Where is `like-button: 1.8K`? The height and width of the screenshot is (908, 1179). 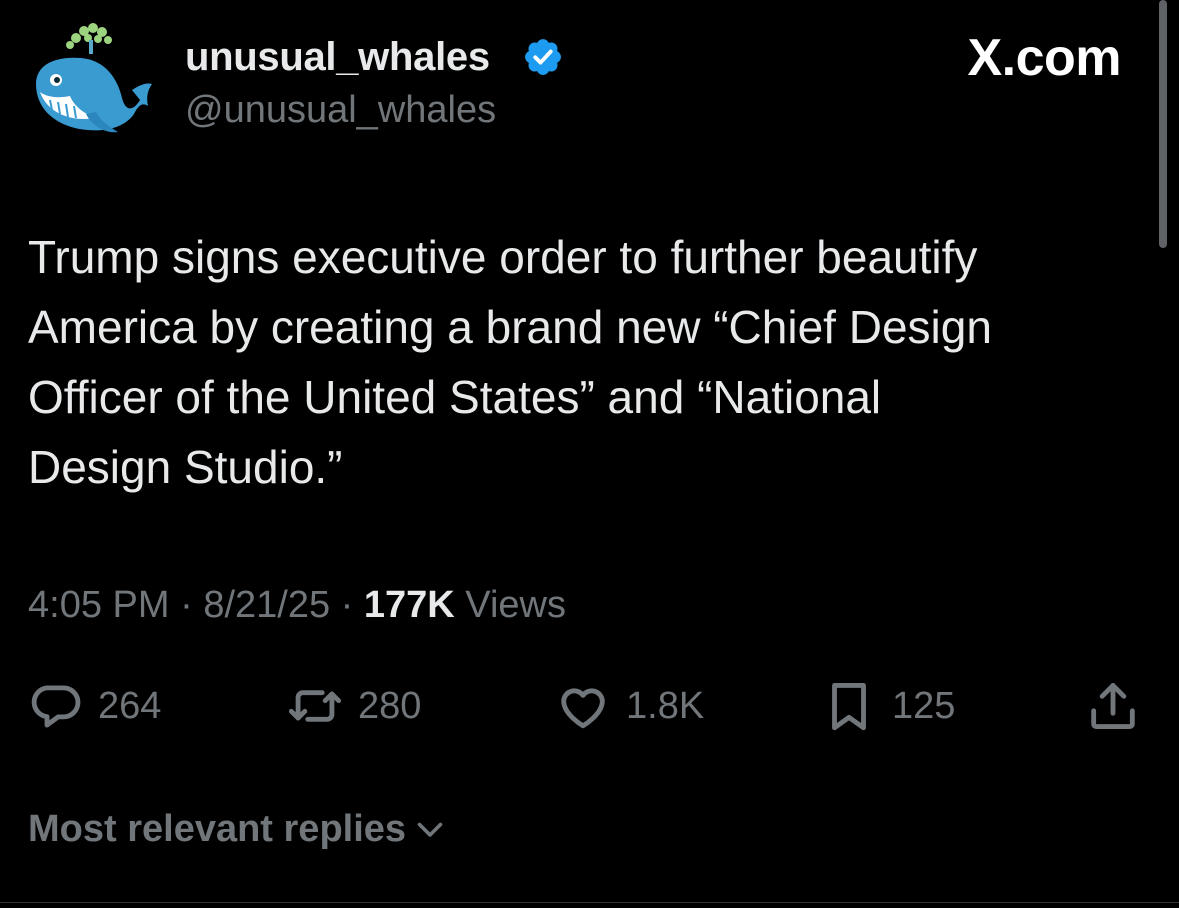 like-button: 1.8K is located at coordinates (629, 706).